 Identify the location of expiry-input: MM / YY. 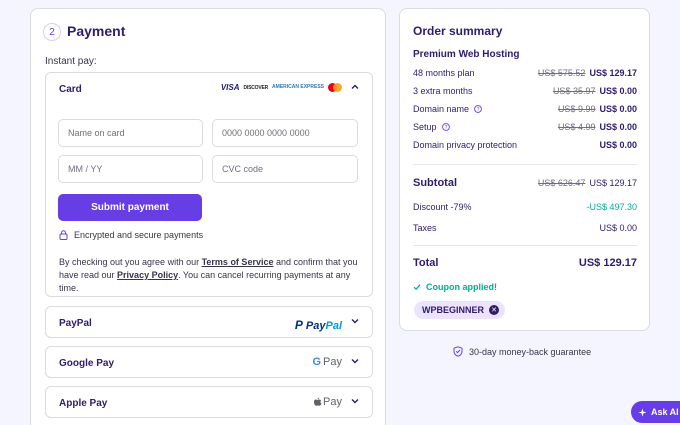
(130, 169).